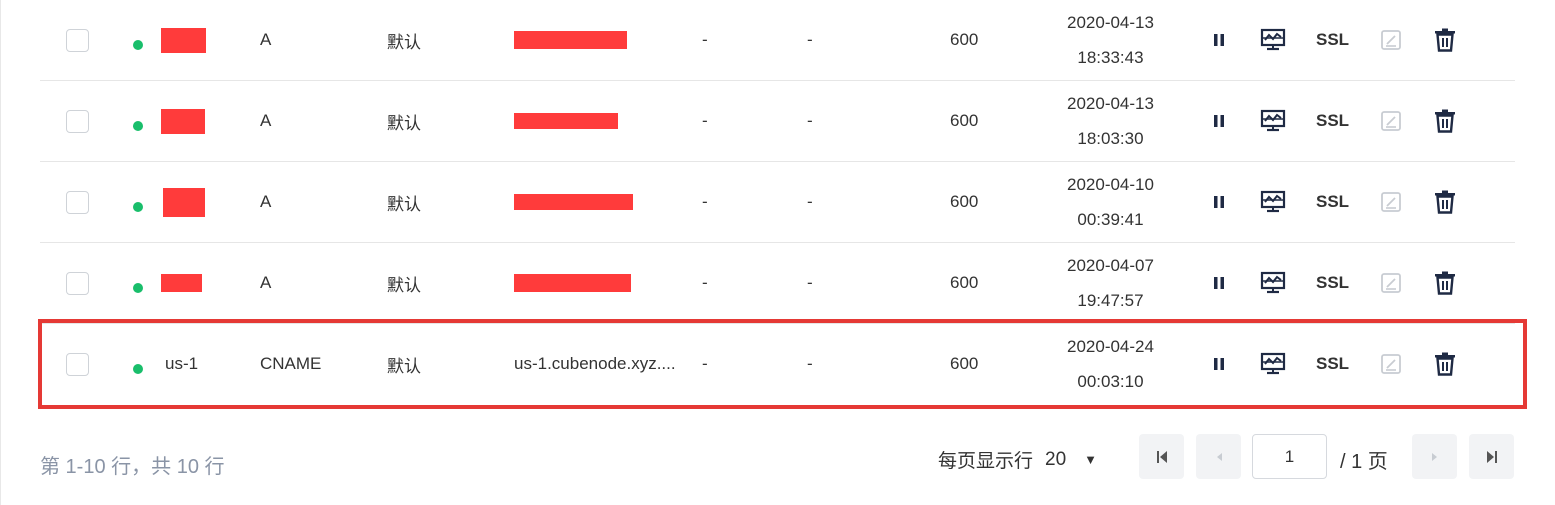 The image size is (1555, 505). I want to click on record-time: 00:39:41, so click(1110, 219).